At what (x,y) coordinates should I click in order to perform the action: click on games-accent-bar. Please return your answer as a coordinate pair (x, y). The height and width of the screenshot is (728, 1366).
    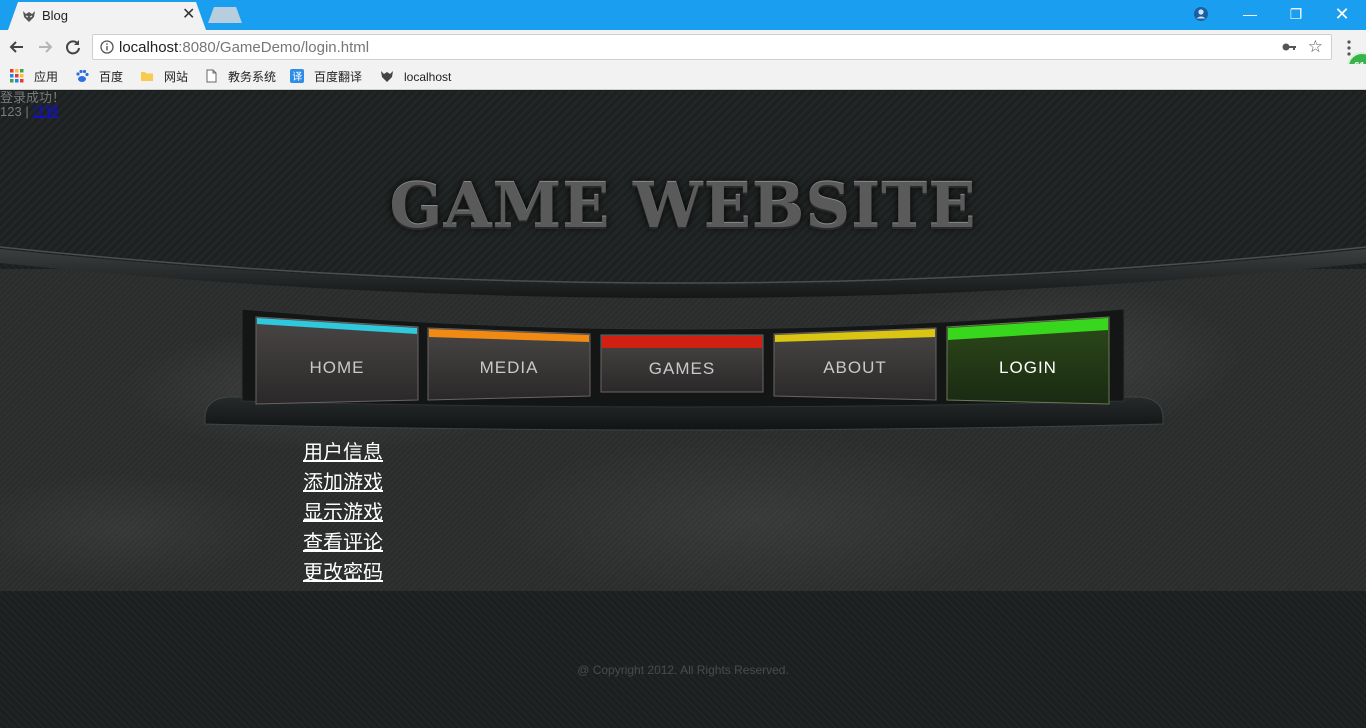
    Looking at the image, I should click on (682, 342).